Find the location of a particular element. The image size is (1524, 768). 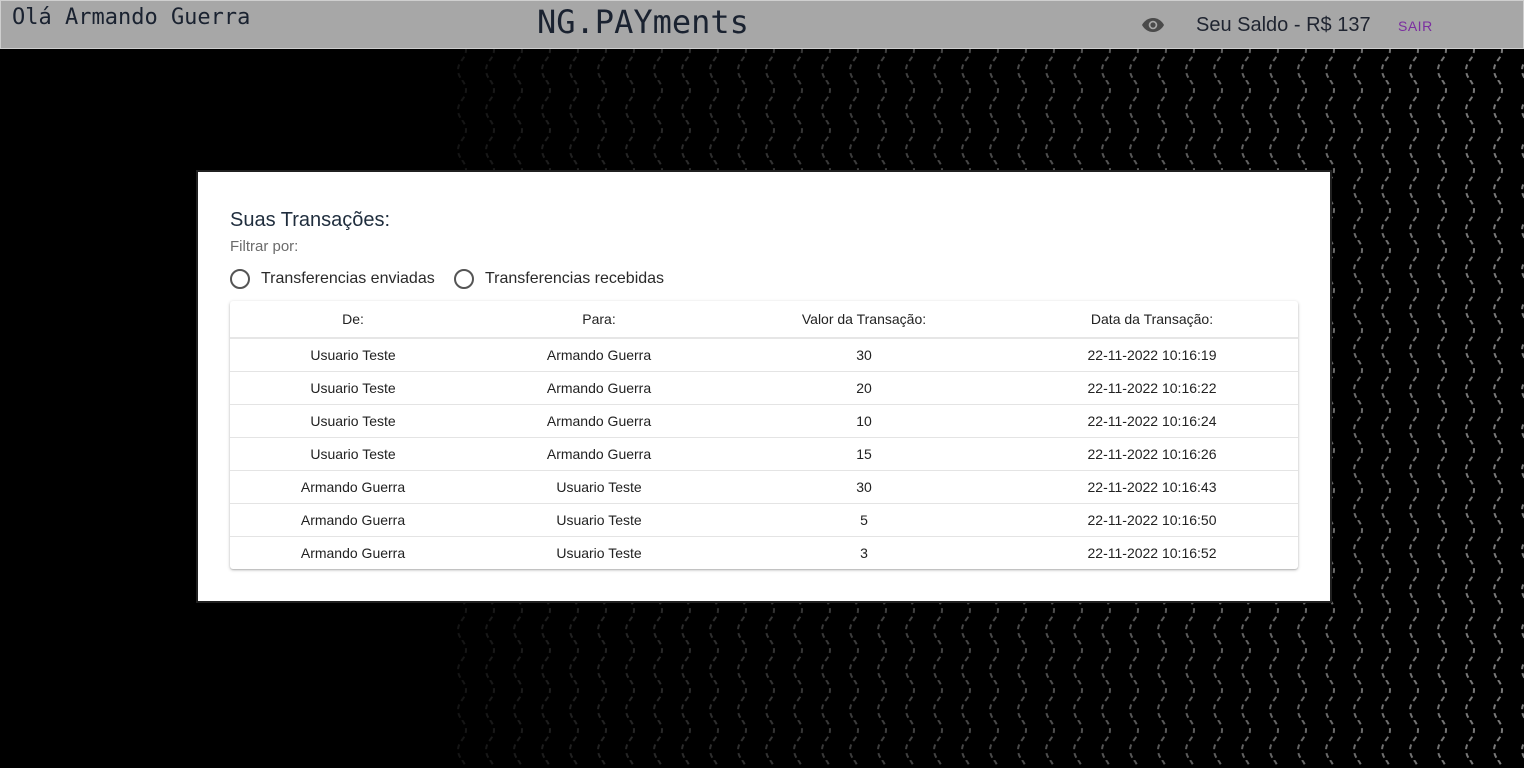

cell-amount: 15 is located at coordinates (864, 454).